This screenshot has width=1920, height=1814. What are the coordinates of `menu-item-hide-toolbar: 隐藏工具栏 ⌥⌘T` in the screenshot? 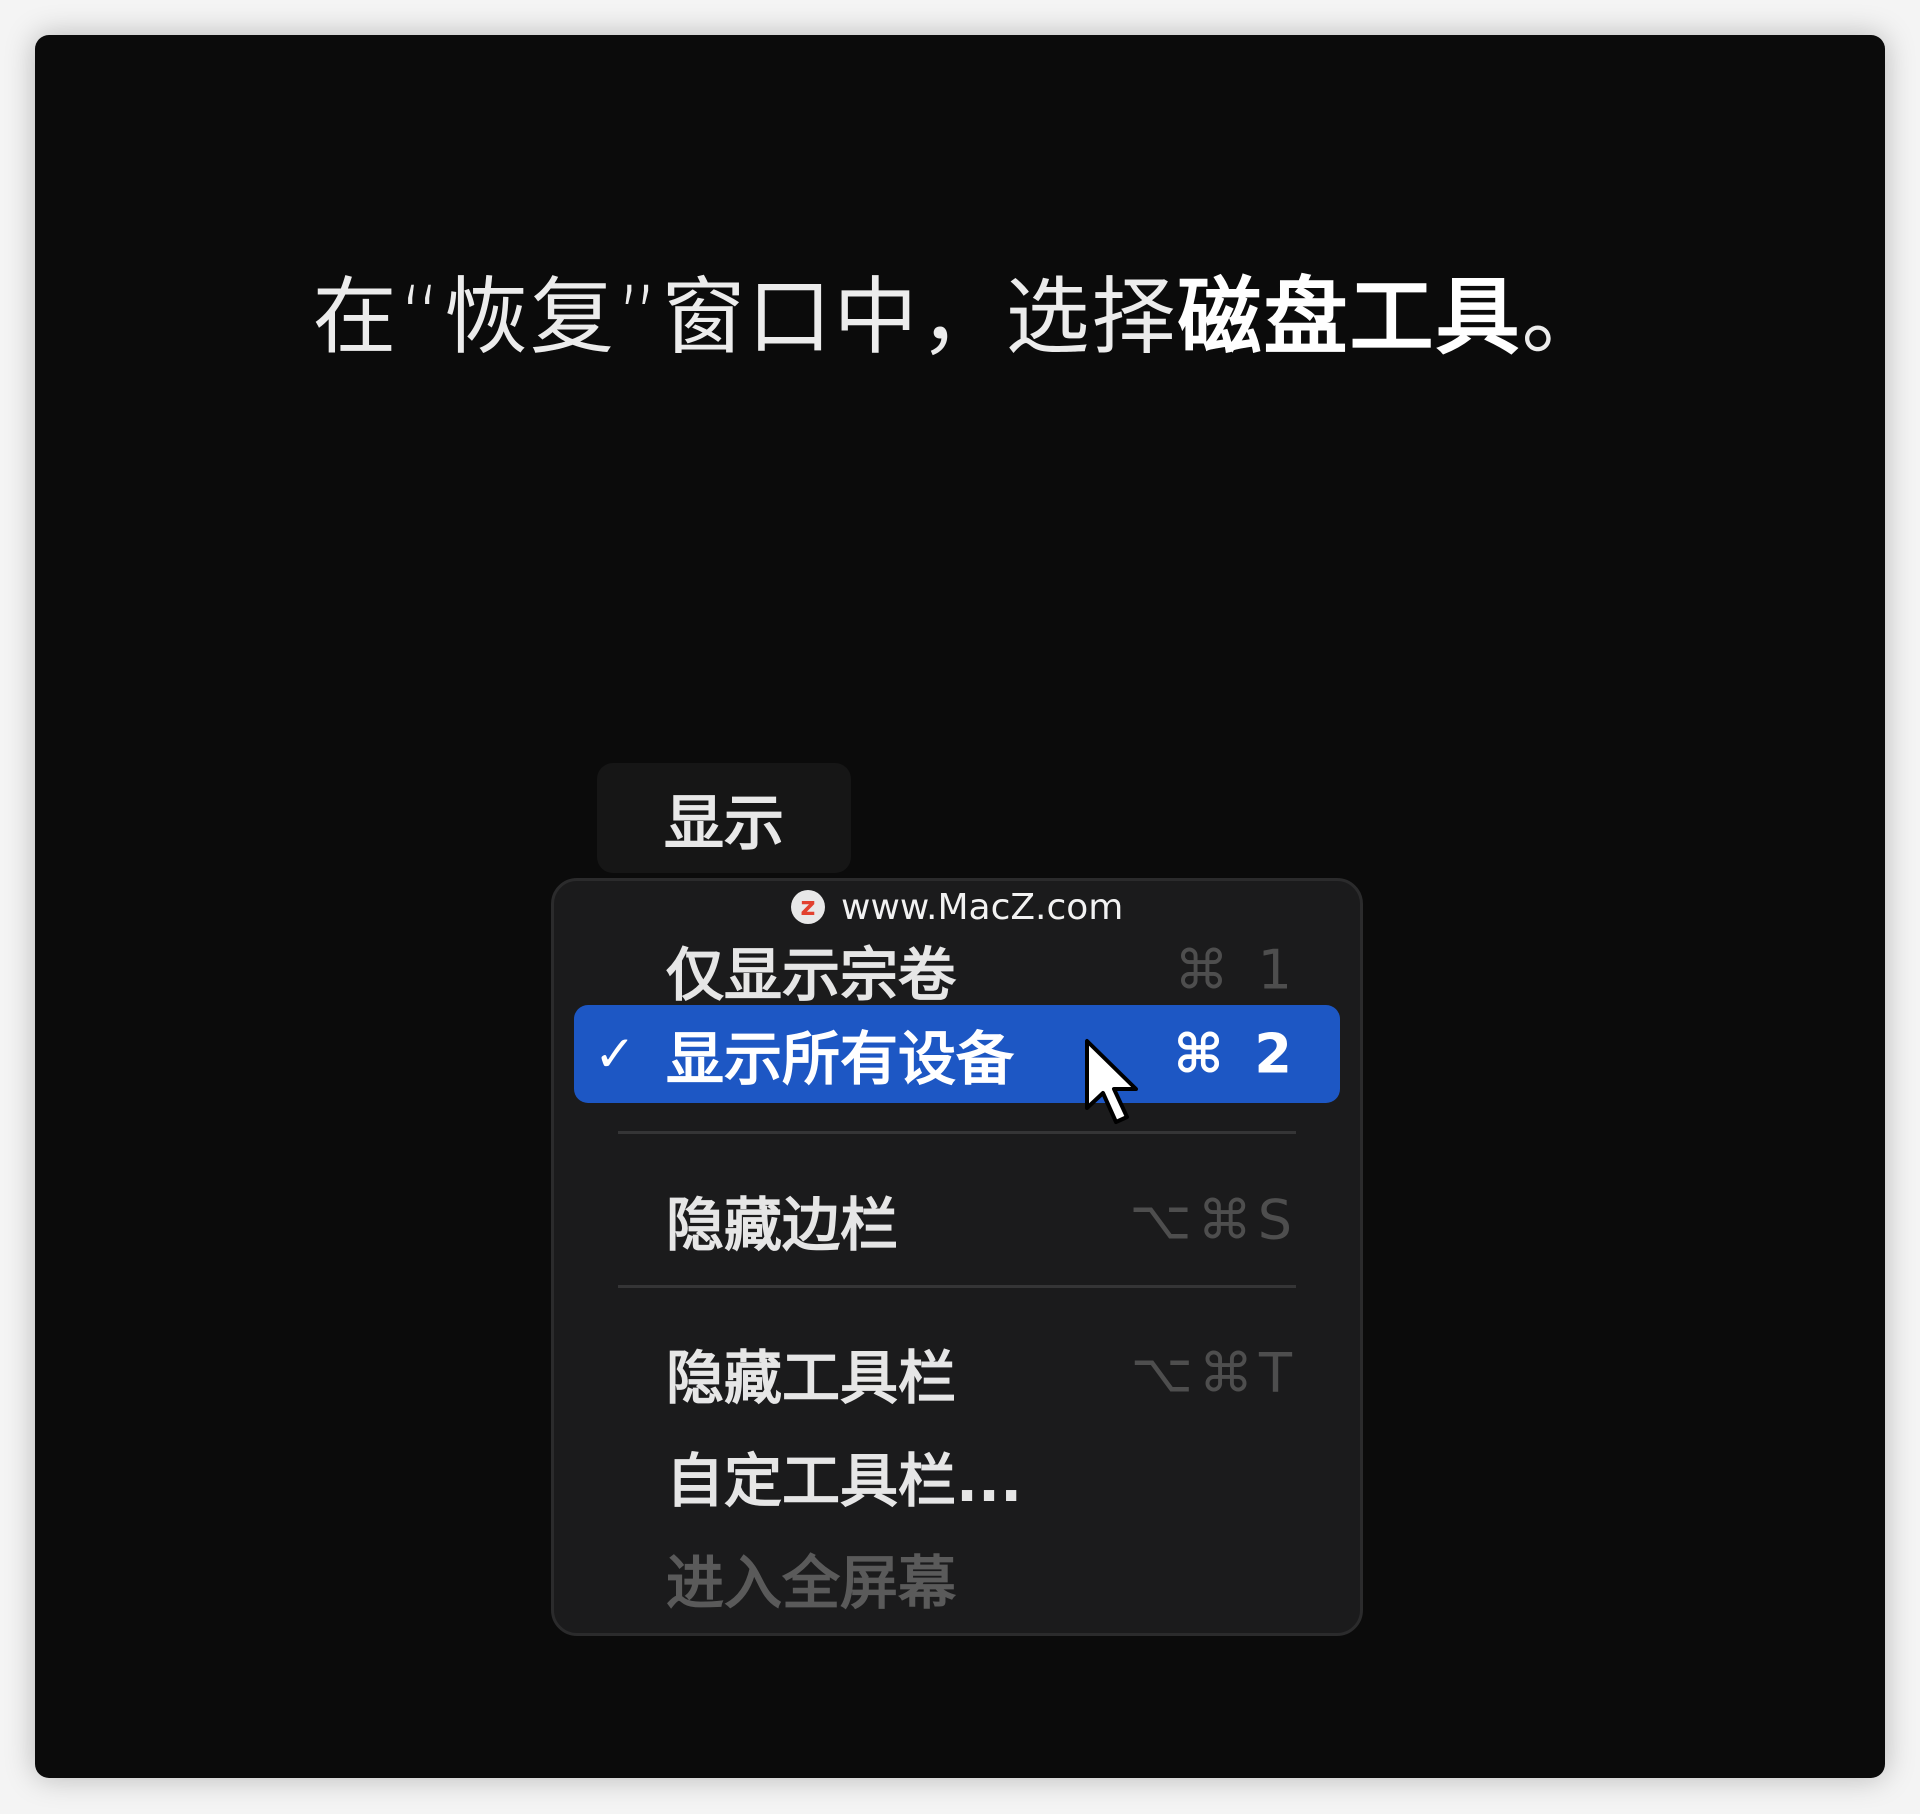 It's located at (957, 1373).